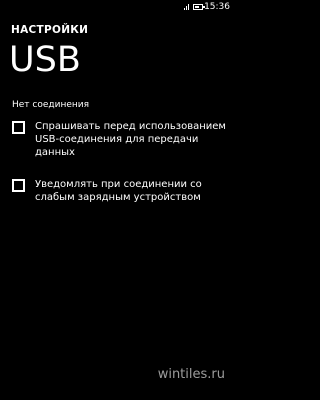  What do you see at coordinates (50, 30) in the screenshot?
I see `app-title: НАСТРОЙКИ` at bounding box center [50, 30].